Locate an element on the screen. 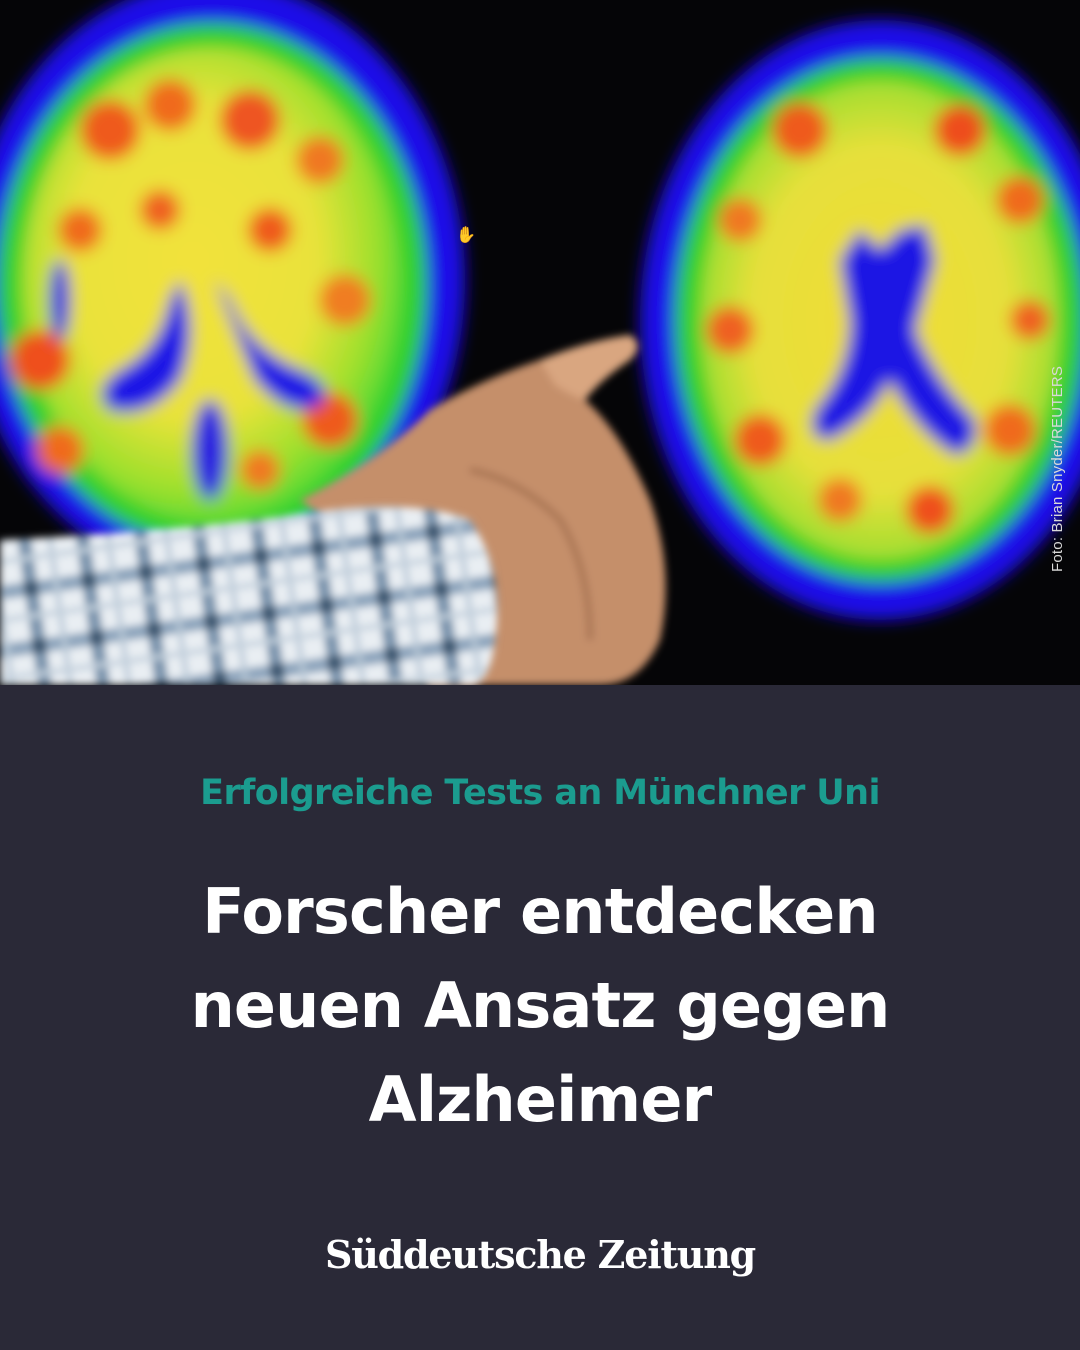 The image size is (1080, 1350). headline-line-3: Alzheimer is located at coordinates (540, 1099).